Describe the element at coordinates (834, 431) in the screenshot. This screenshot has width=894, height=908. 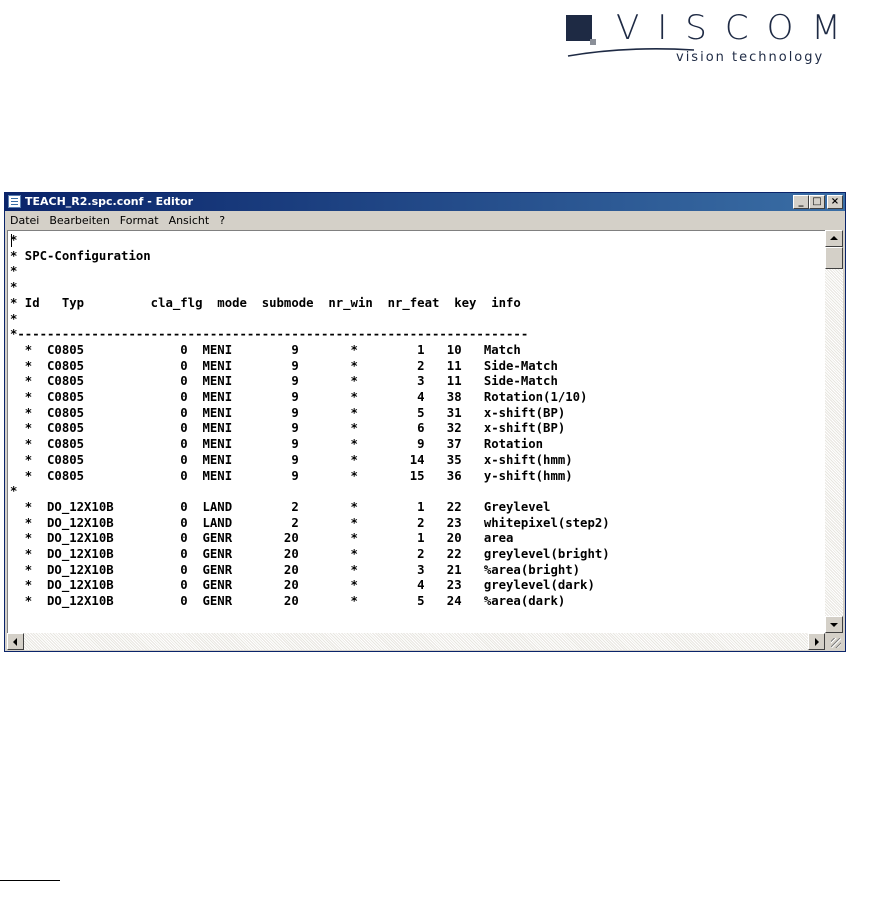
I see `vertical-scrollbar` at that location.